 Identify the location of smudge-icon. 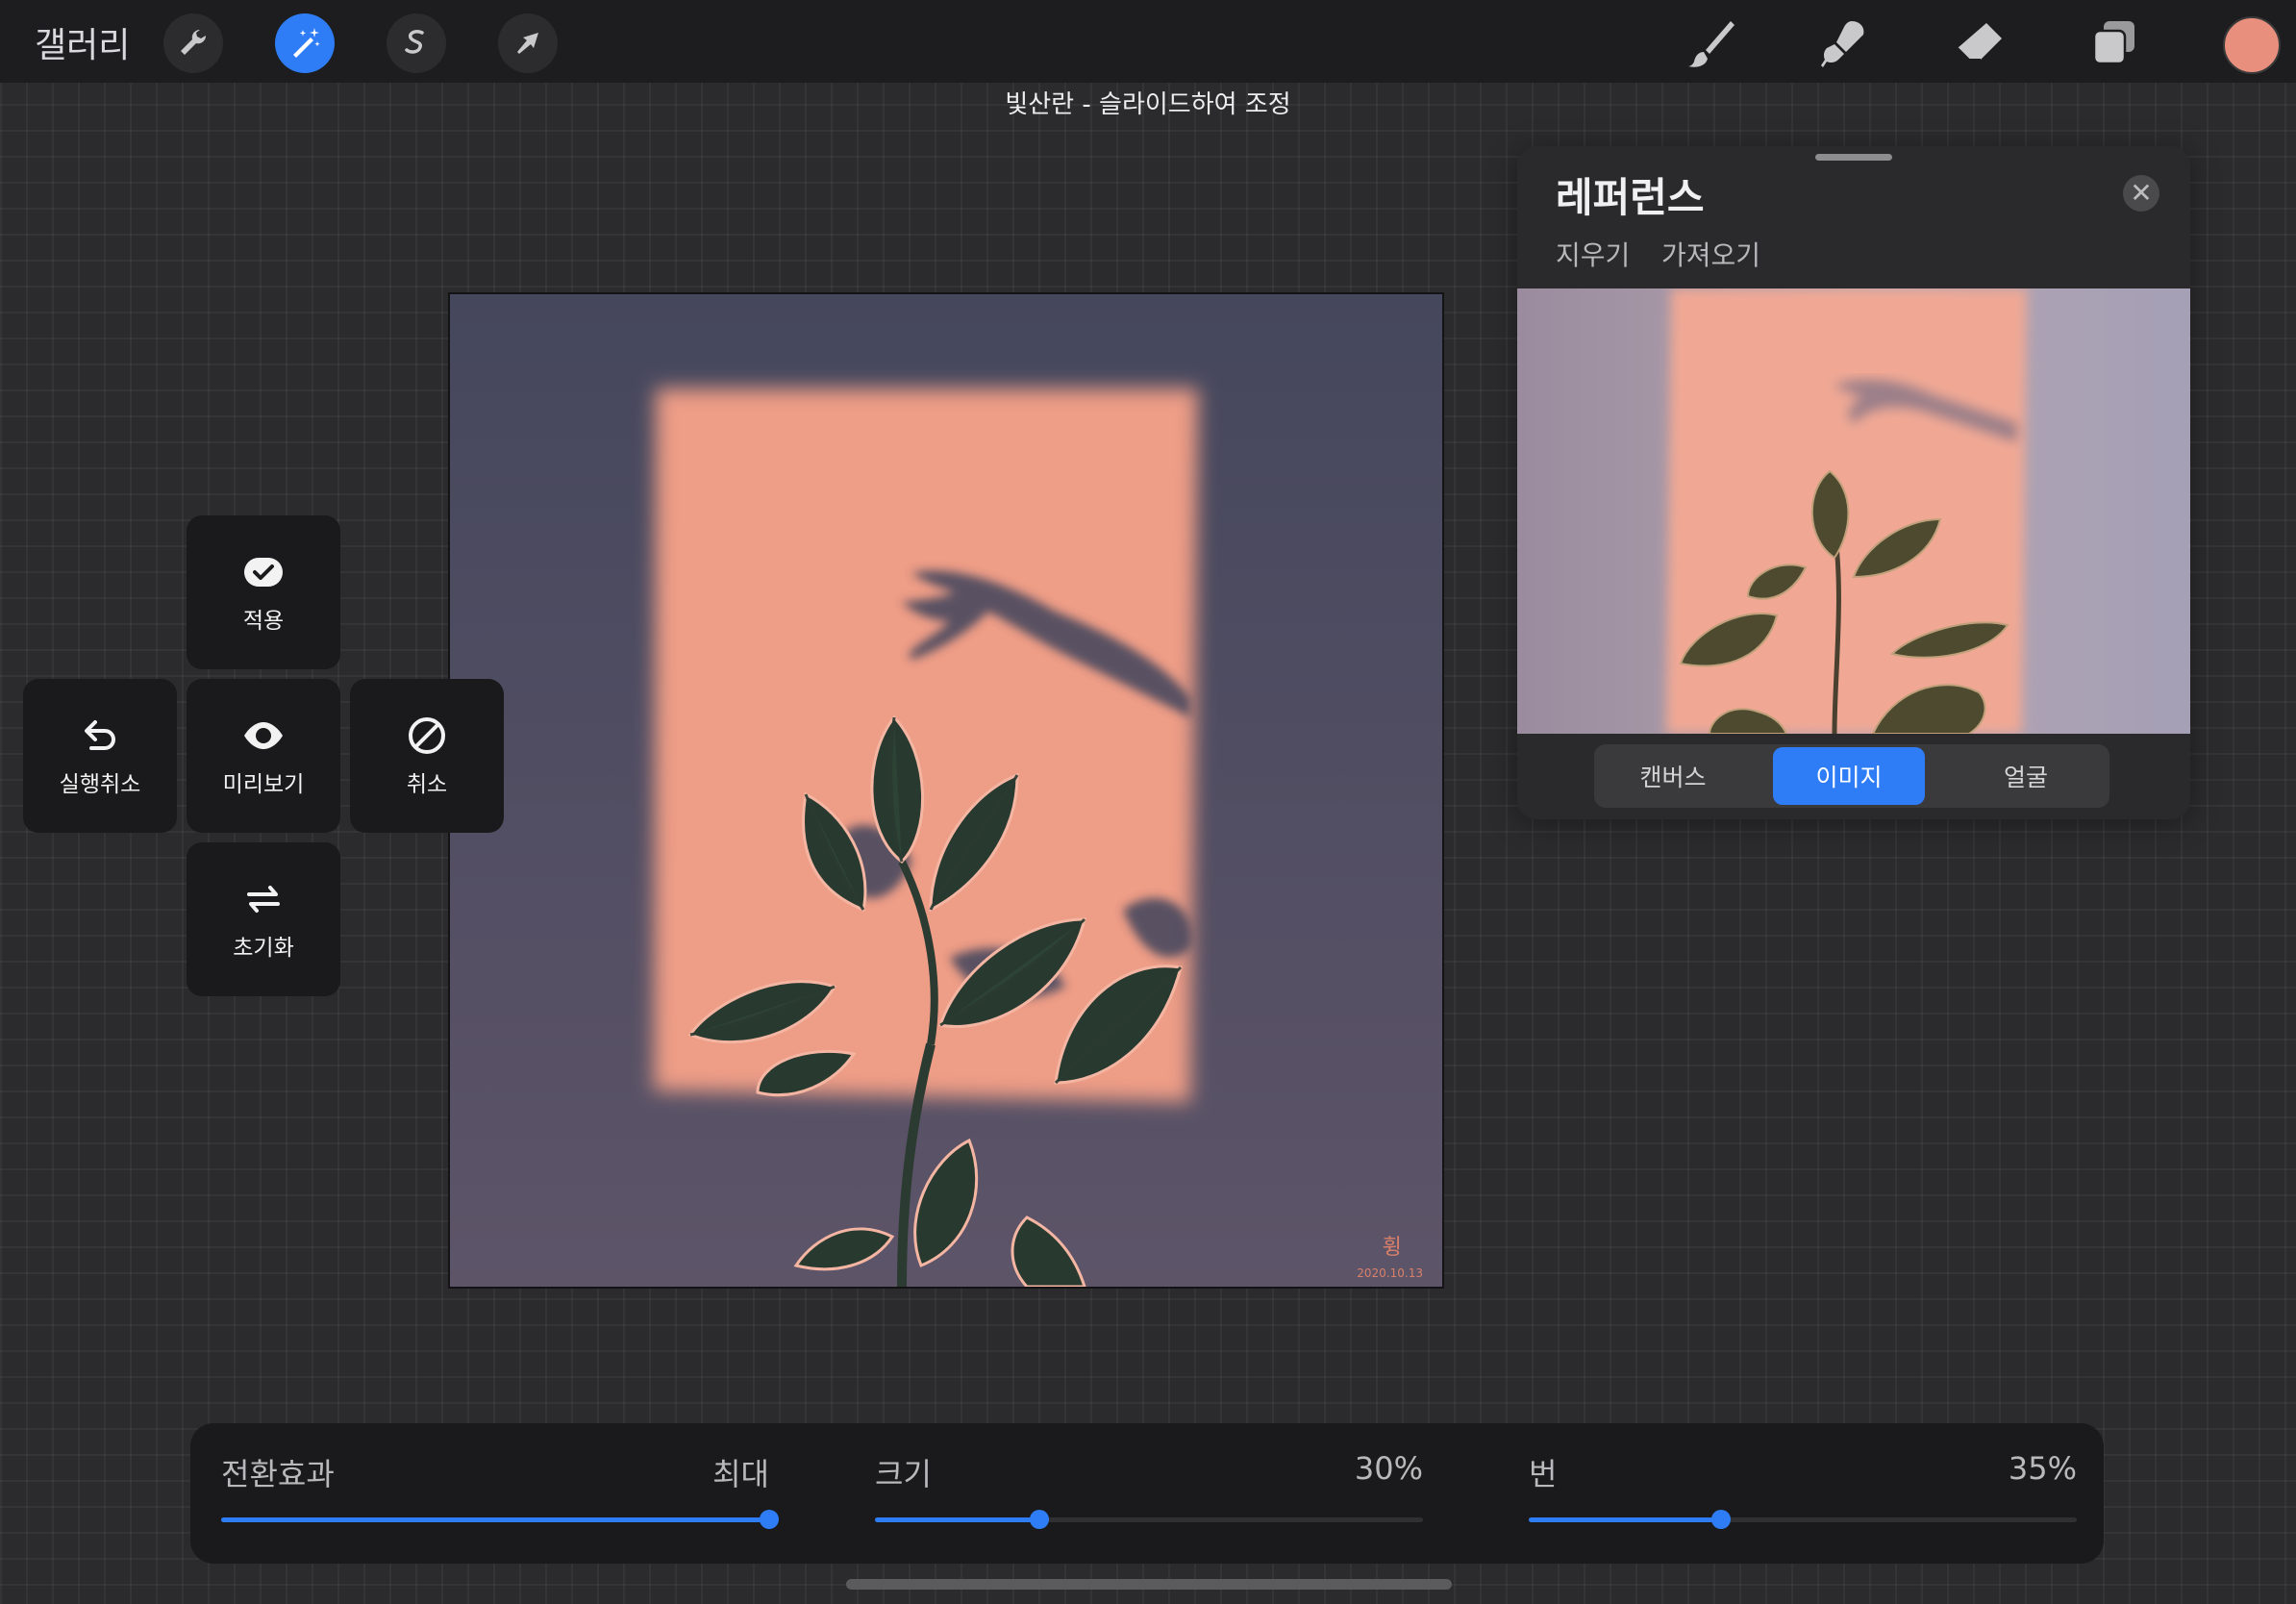
(1845, 43).